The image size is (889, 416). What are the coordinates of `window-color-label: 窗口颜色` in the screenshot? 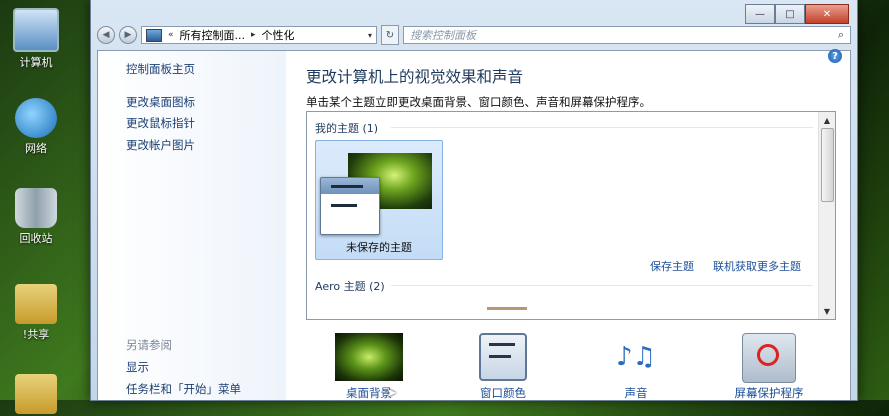 It's located at (503, 393).